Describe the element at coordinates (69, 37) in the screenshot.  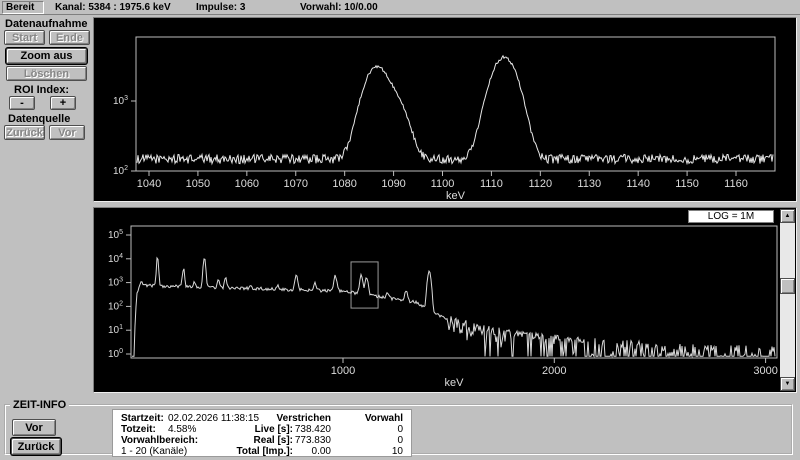
I see `ende-button: Ende` at that location.